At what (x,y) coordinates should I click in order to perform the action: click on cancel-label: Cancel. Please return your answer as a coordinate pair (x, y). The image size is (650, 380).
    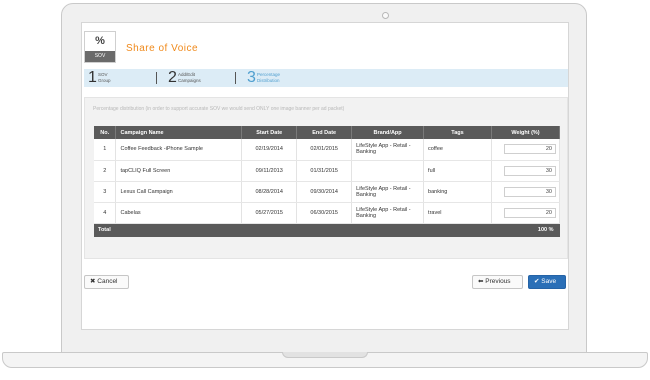
    Looking at the image, I should click on (107, 281).